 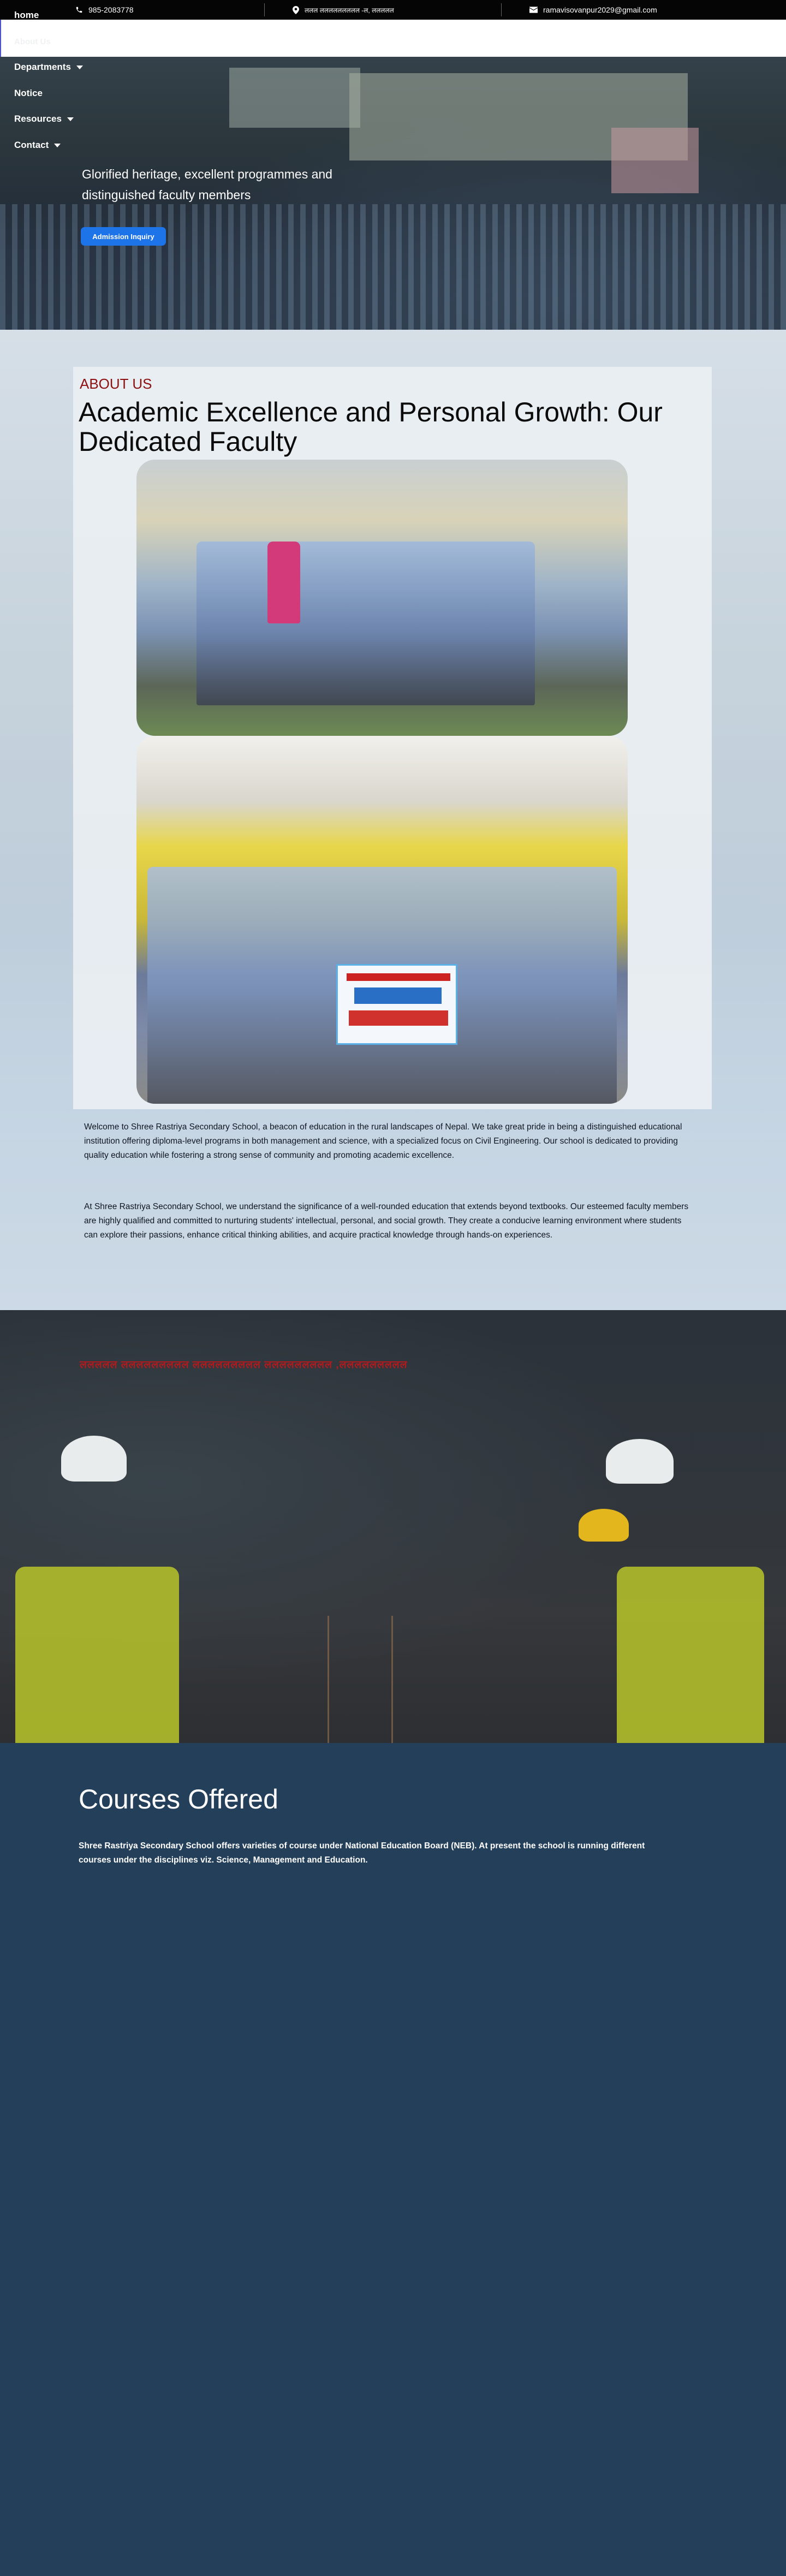 I want to click on email-address: ramavisovanpur2029@gmail.com, so click(x=600, y=9).